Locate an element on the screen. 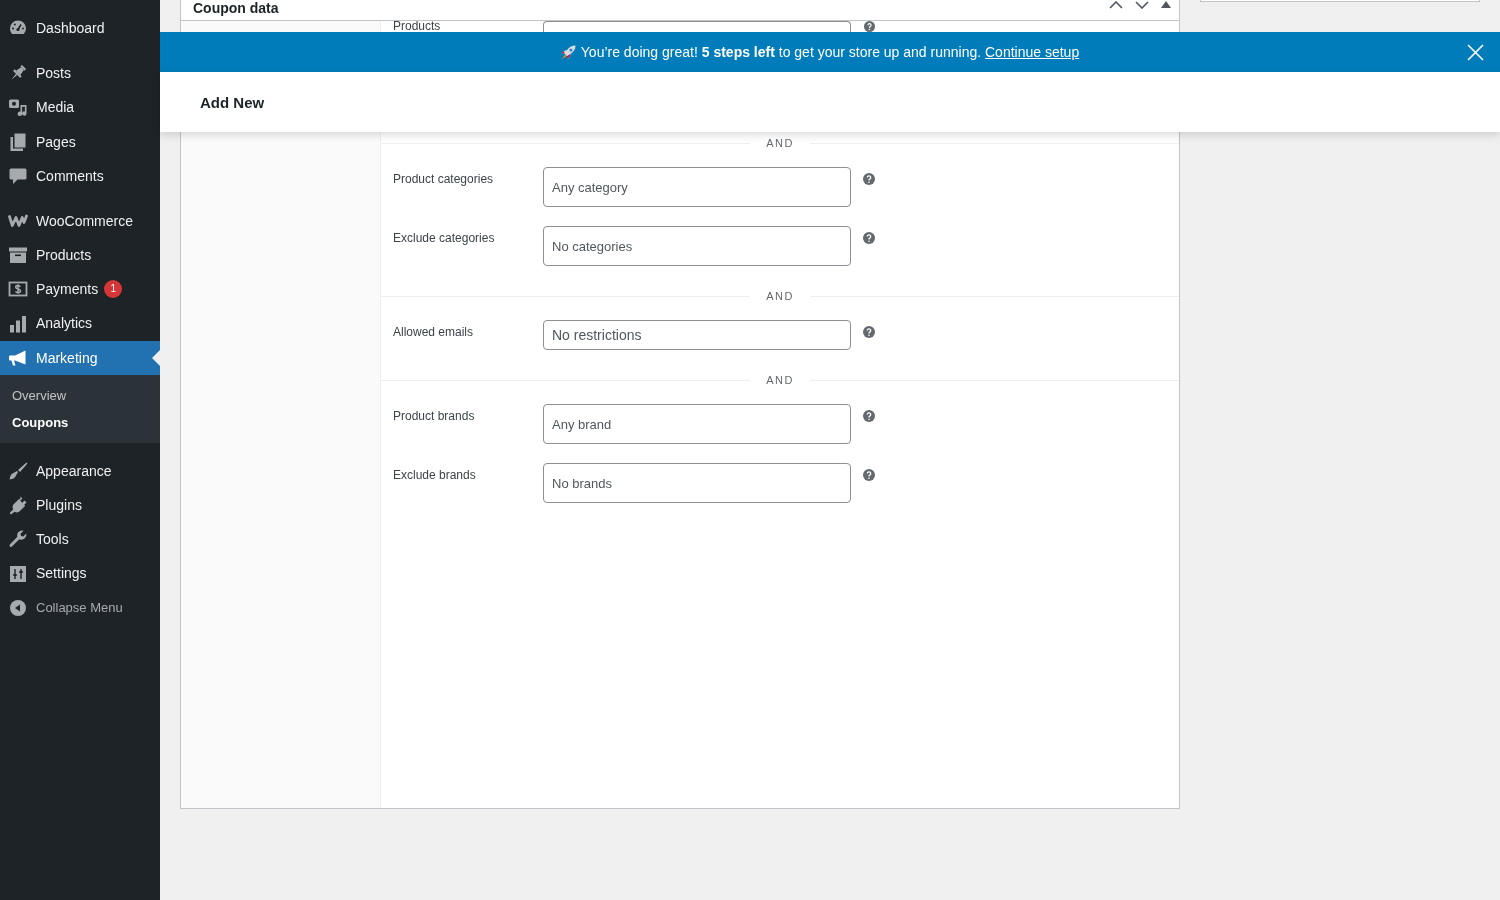 This screenshot has width=1500, height=900. chevron-up-icon is located at coordinates (1116, 5).